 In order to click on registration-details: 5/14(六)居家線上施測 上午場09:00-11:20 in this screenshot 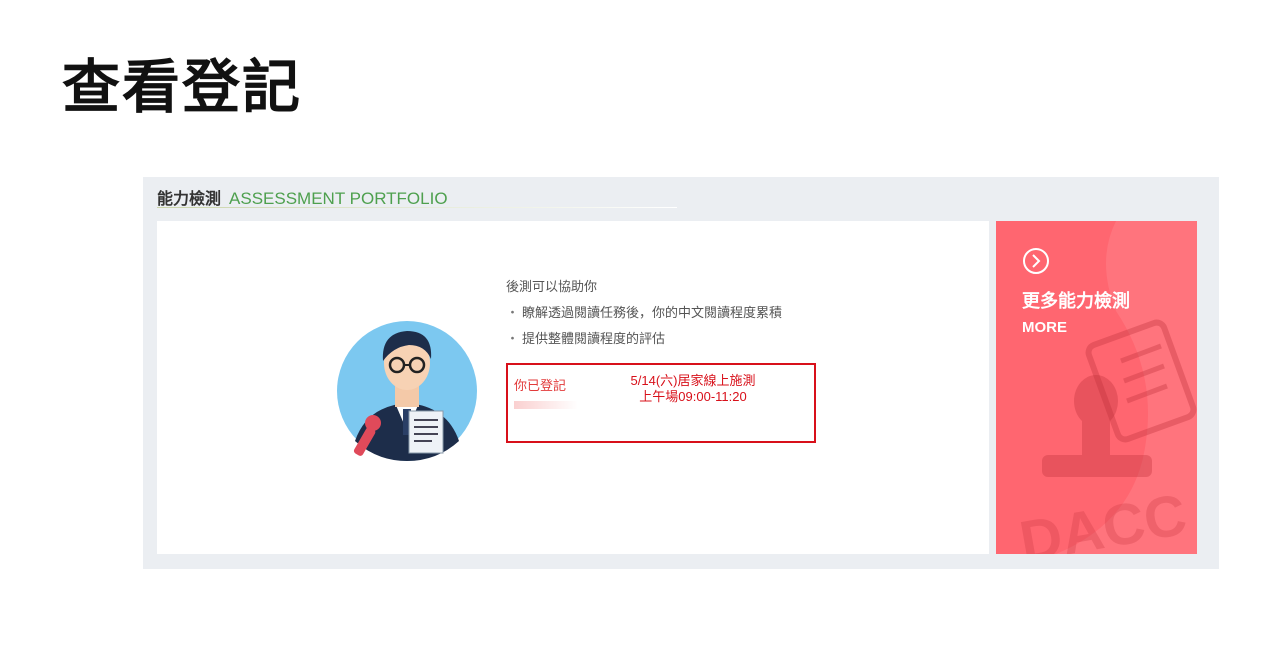, I will do `click(693, 389)`.